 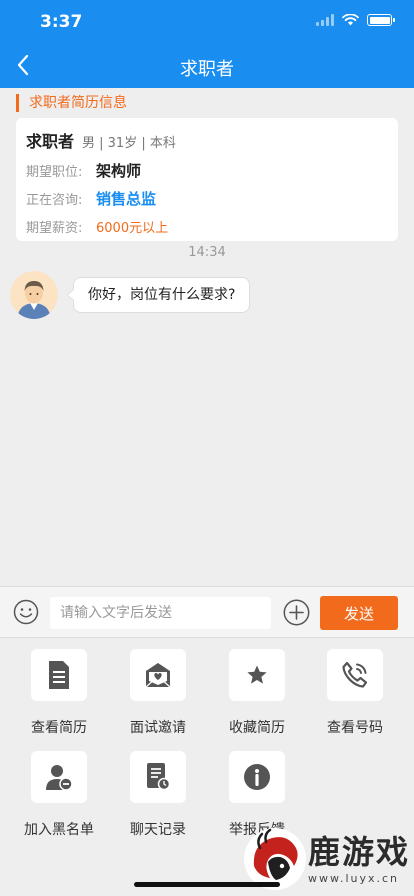 What do you see at coordinates (355, 674) in the screenshot?
I see `phone-icon` at bounding box center [355, 674].